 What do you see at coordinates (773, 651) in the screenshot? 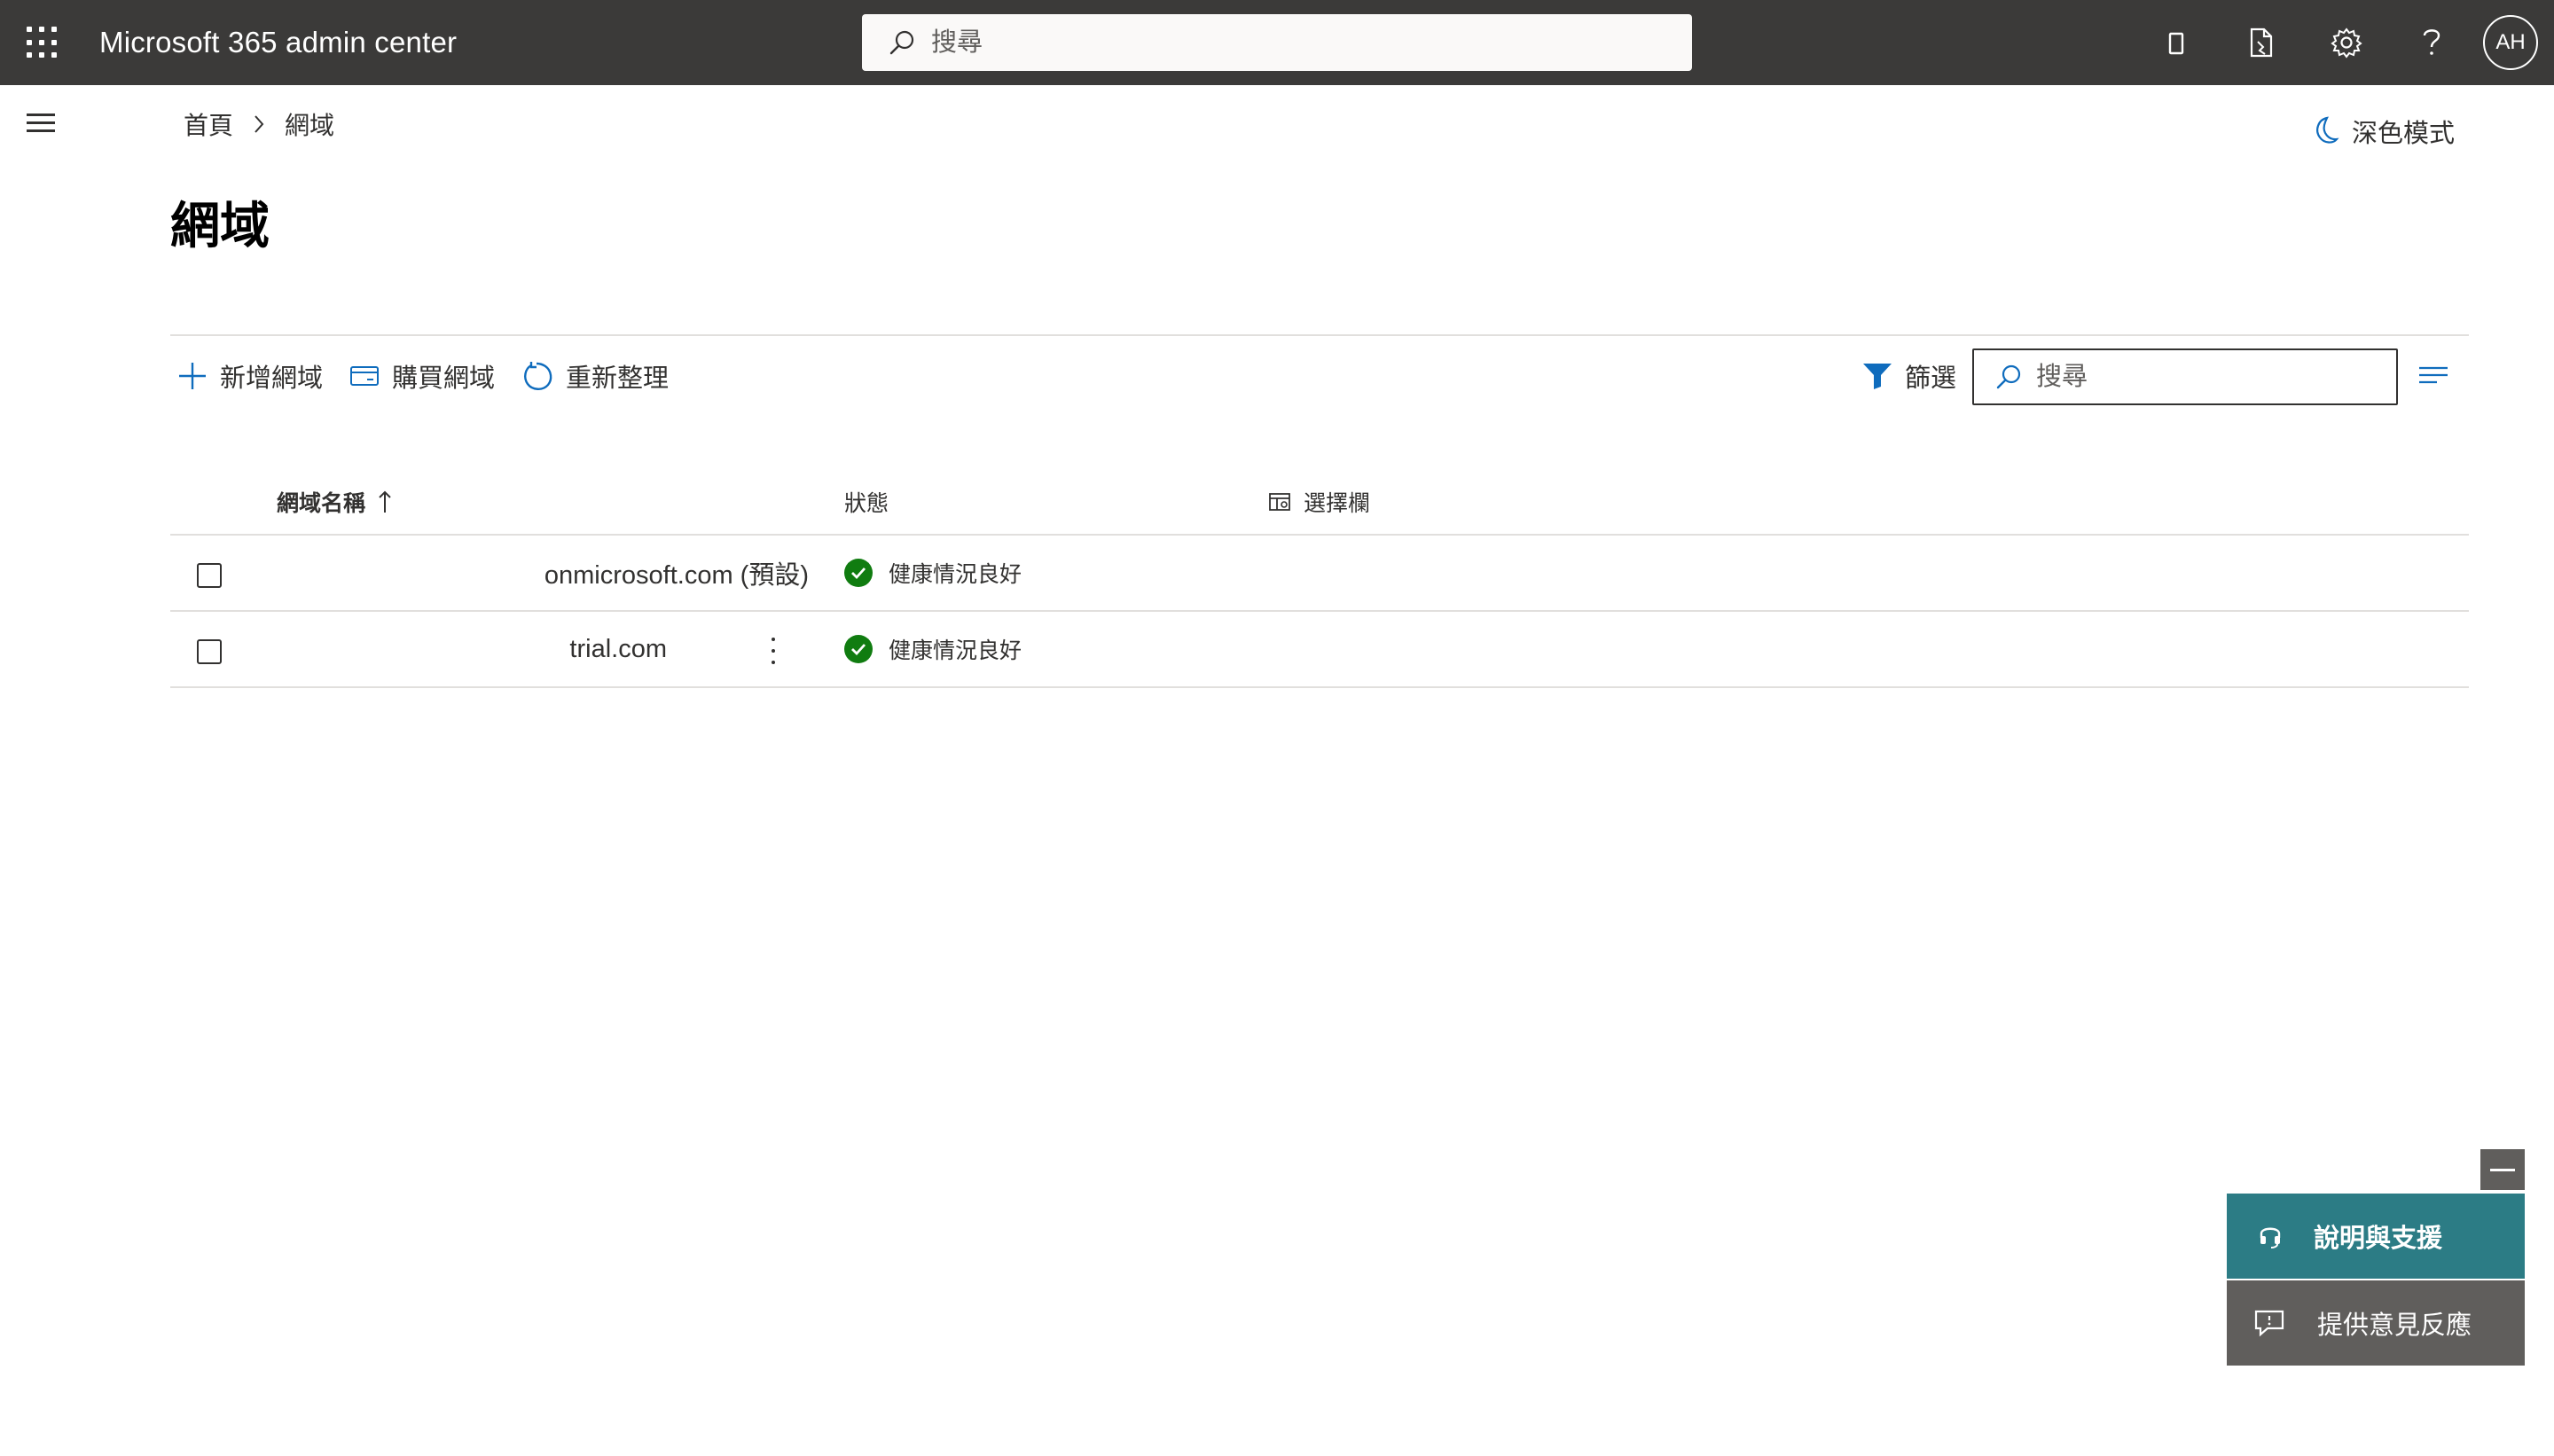
I see `more-actions-icon` at bounding box center [773, 651].